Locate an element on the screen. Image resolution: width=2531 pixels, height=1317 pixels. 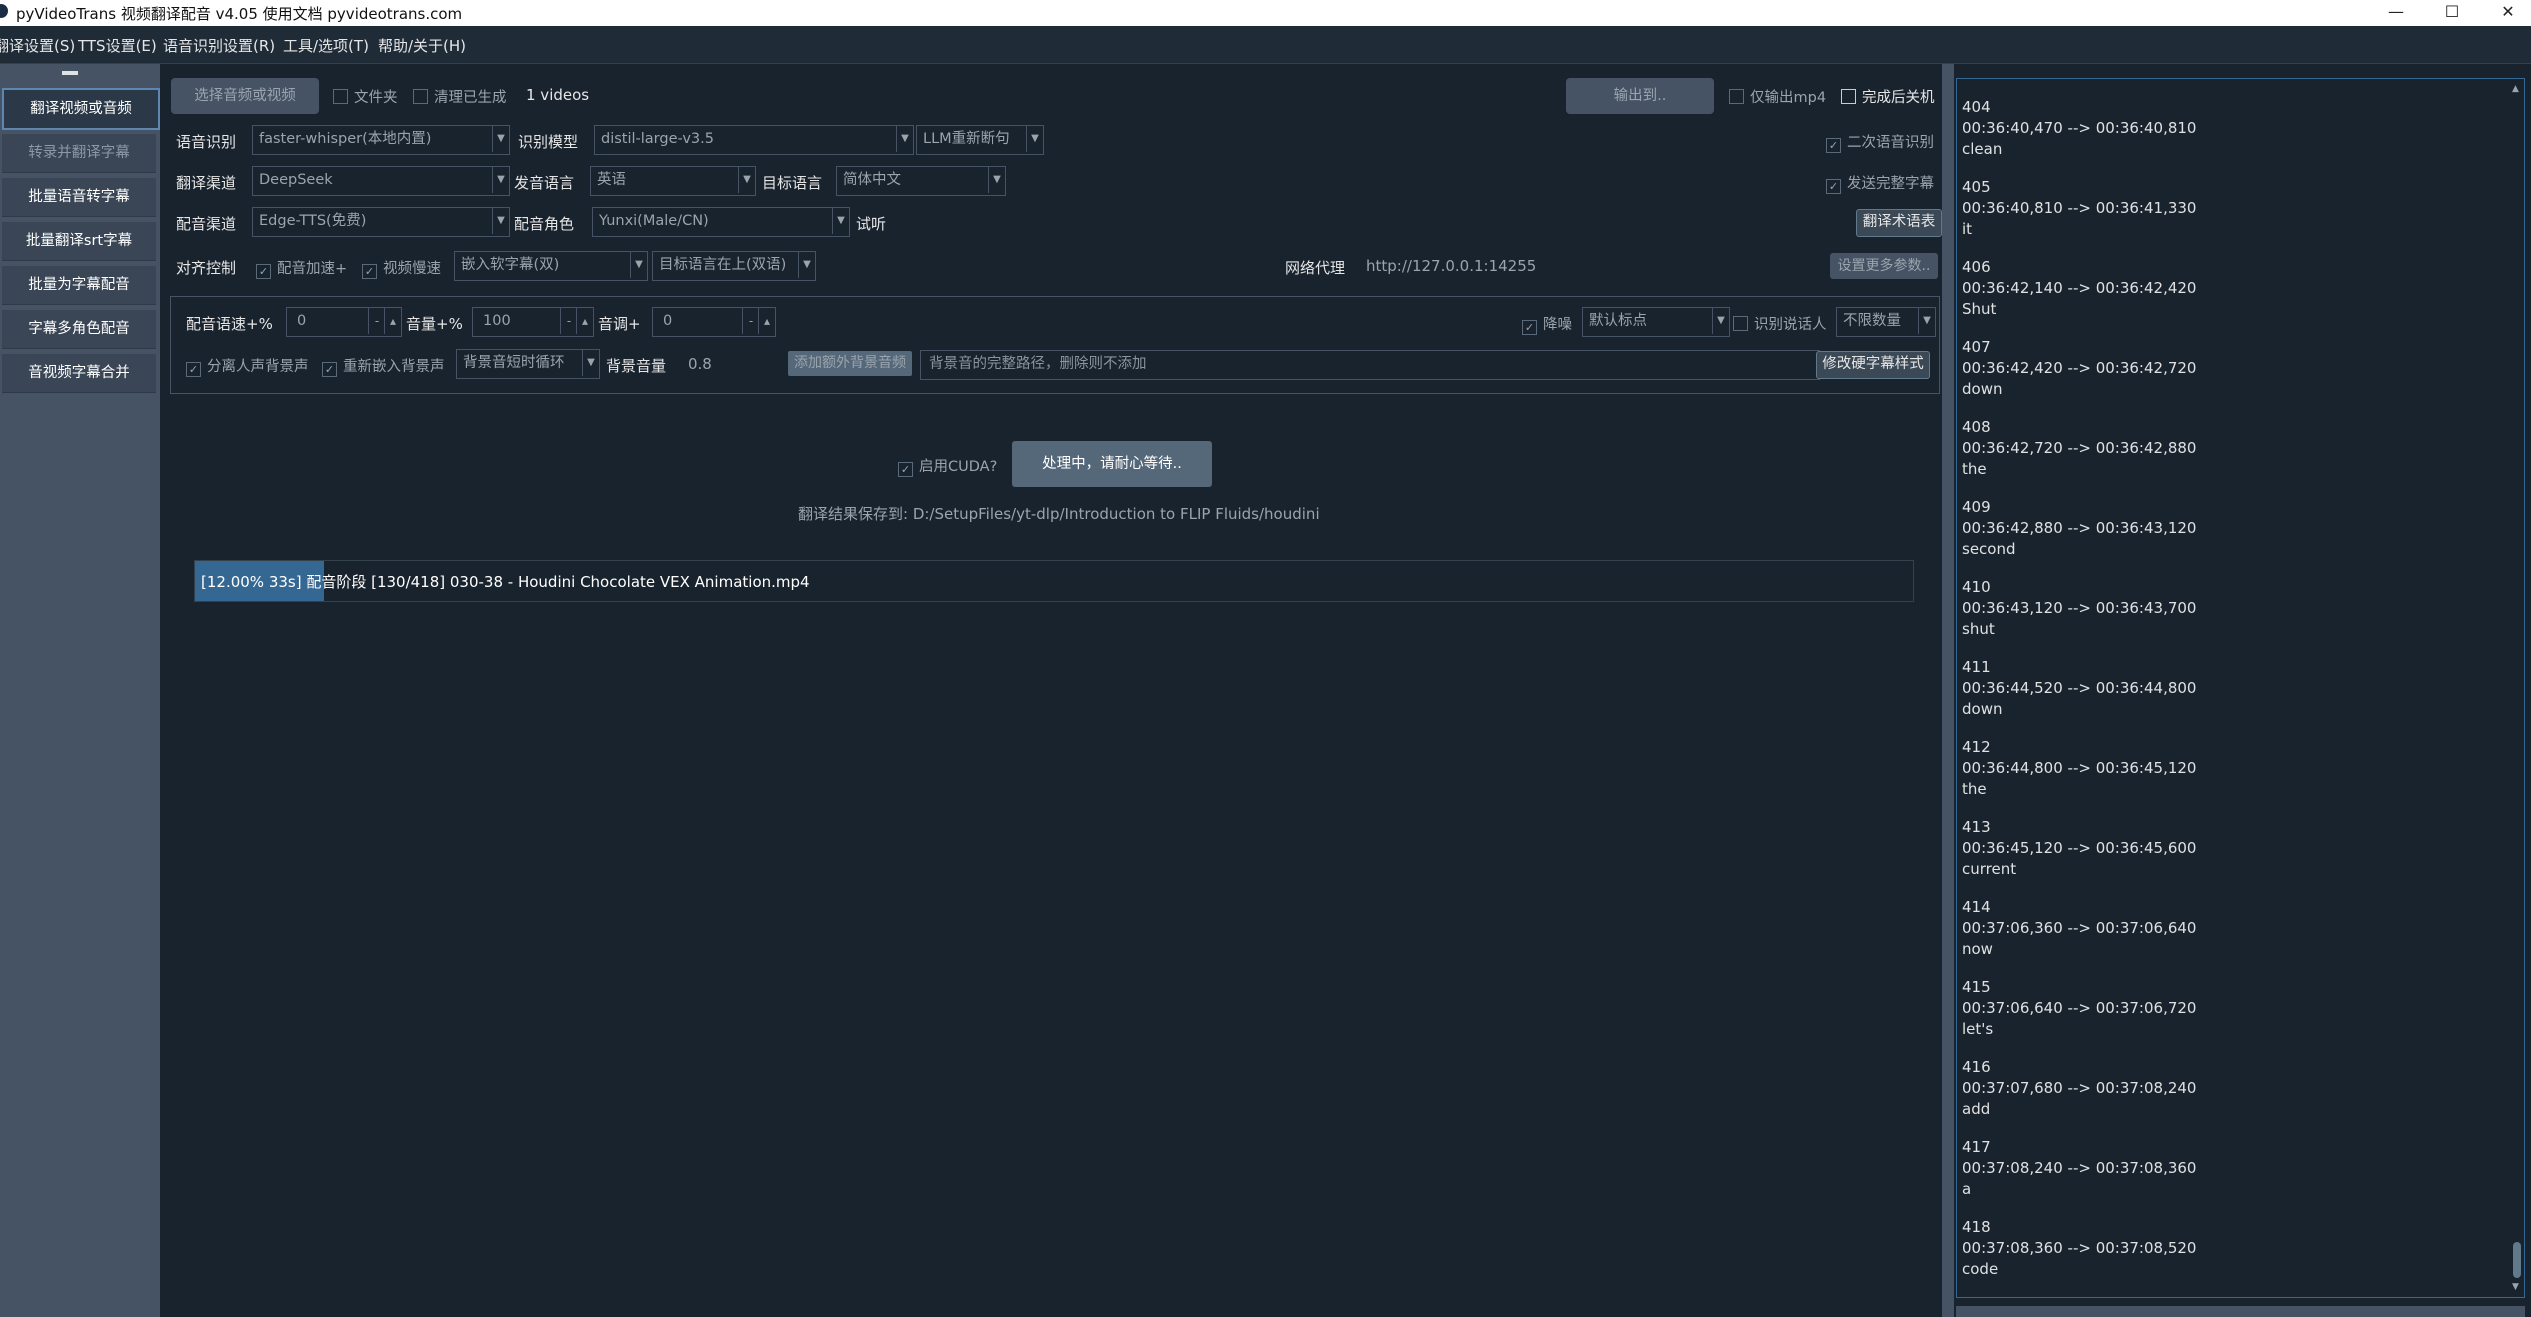
cuda-checkbox: ✓ 启用CUDA? is located at coordinates (947, 466).